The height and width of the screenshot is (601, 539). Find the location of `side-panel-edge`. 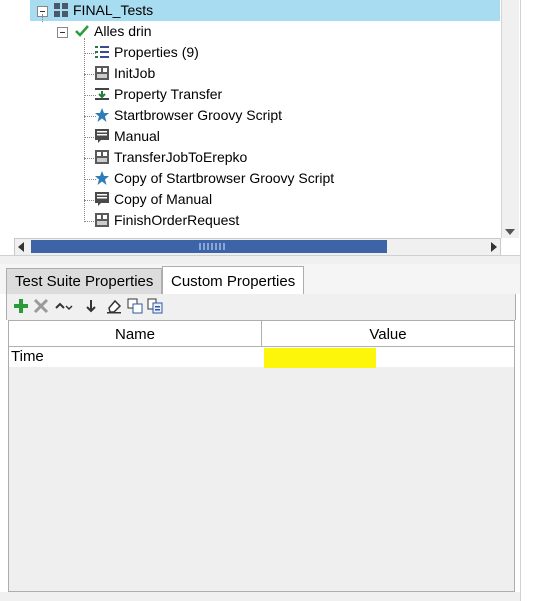

side-panel-edge is located at coordinates (529, 300).